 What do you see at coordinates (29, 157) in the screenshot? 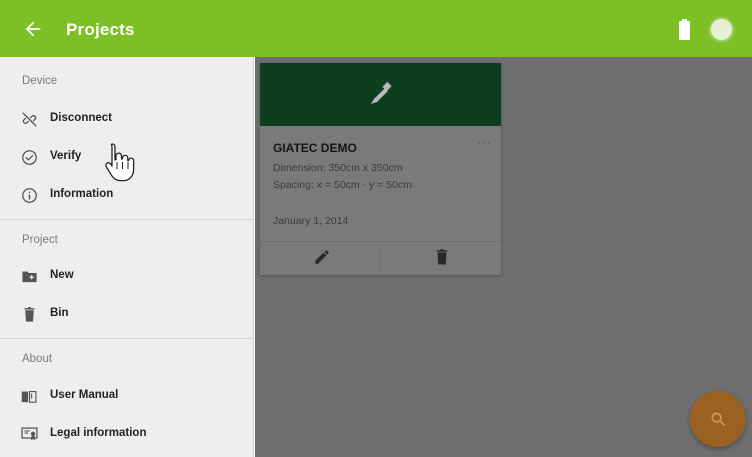
I see `check-circle-icon` at bounding box center [29, 157].